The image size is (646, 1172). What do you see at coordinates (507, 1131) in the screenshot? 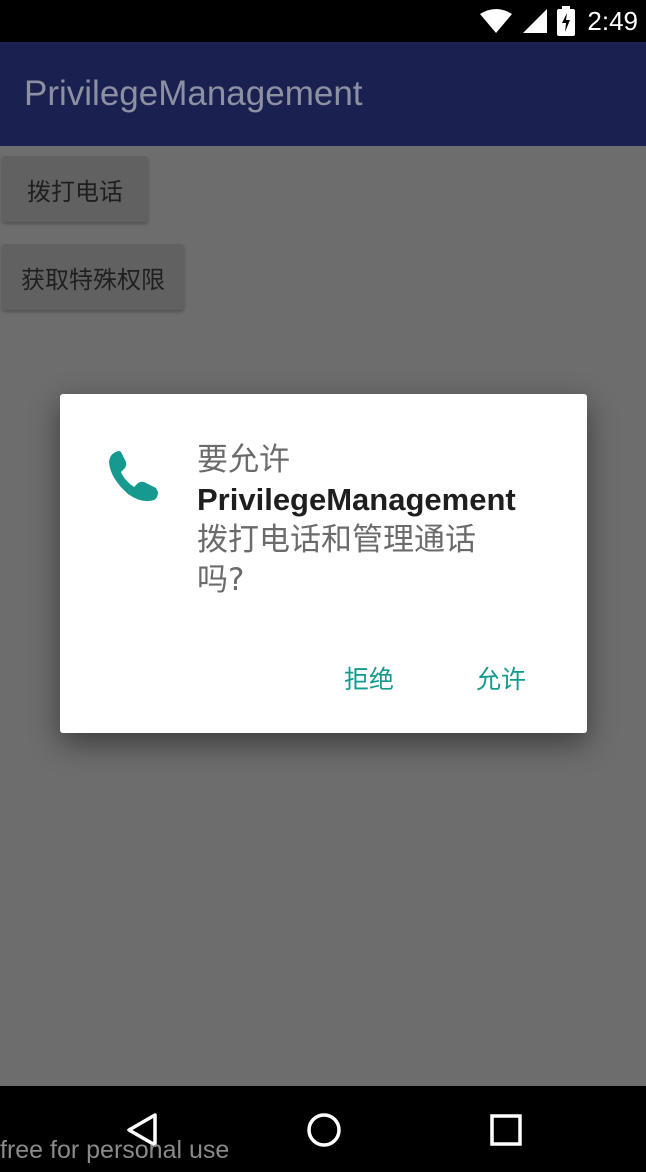
I see `recents-icon` at bounding box center [507, 1131].